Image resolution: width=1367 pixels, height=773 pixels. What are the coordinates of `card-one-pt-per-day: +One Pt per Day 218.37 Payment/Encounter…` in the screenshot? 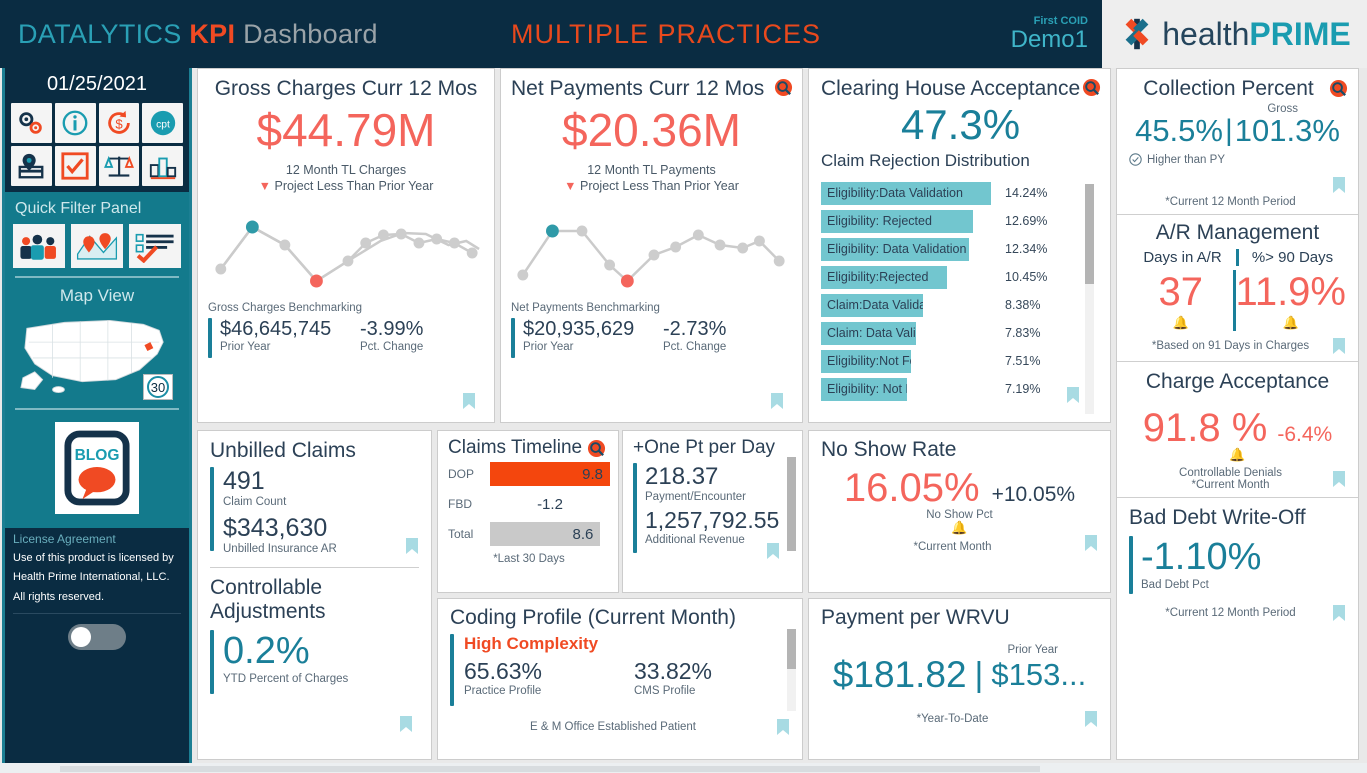 It's located at (712, 511).